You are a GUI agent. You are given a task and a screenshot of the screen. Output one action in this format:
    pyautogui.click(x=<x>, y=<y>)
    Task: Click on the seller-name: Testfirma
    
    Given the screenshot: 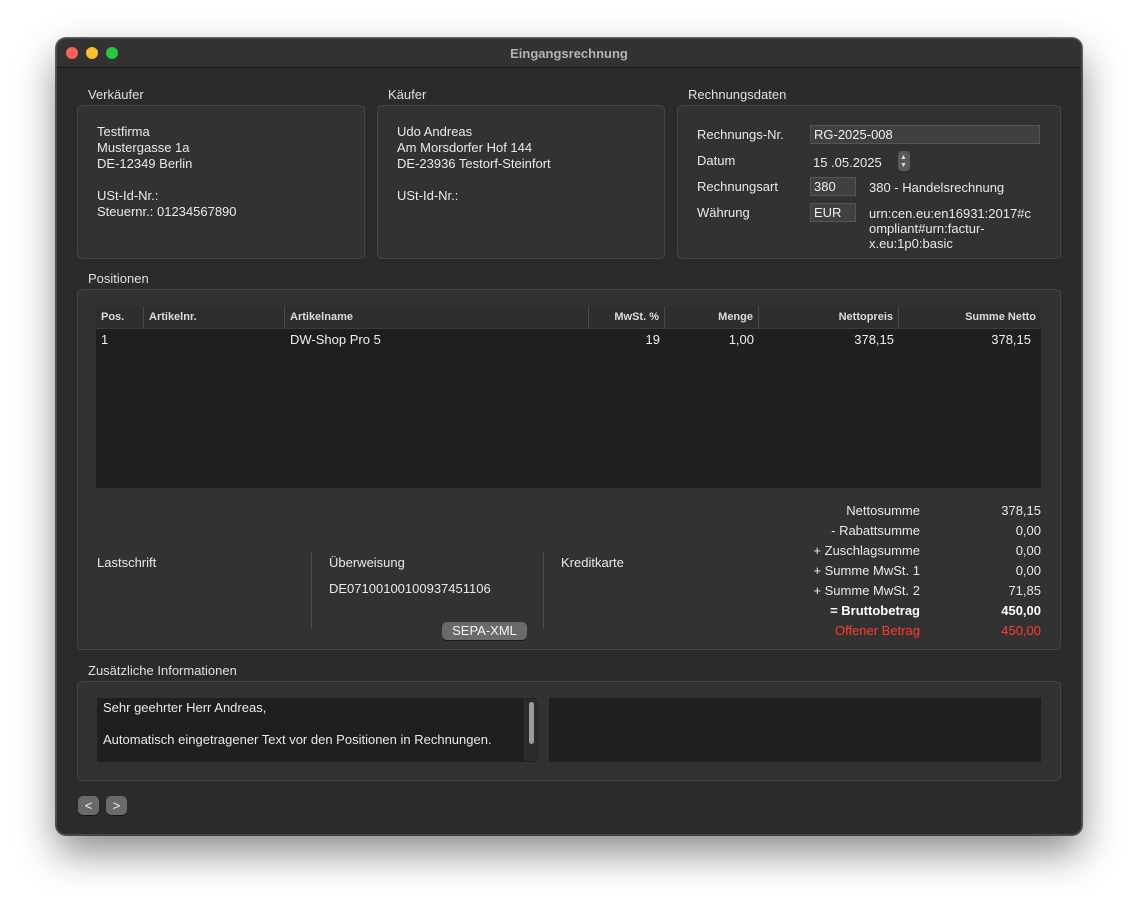 What is the action you would take?
    pyautogui.click(x=123, y=131)
    